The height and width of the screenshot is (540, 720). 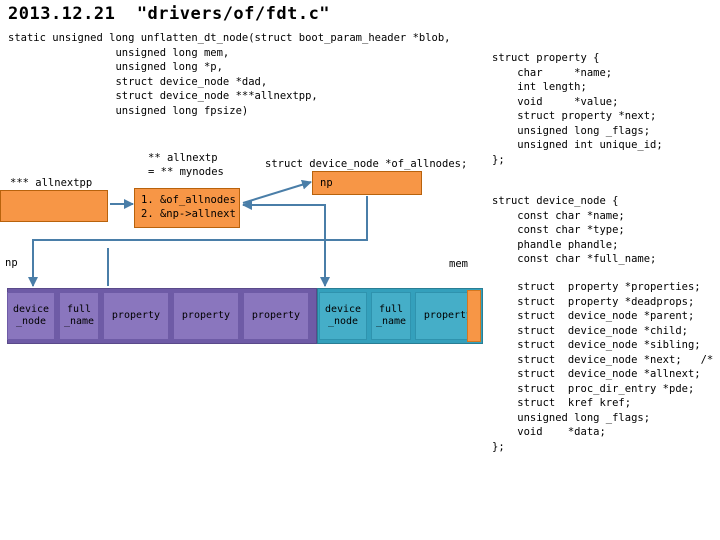 I want to click on np-box: np, so click(x=367, y=183).